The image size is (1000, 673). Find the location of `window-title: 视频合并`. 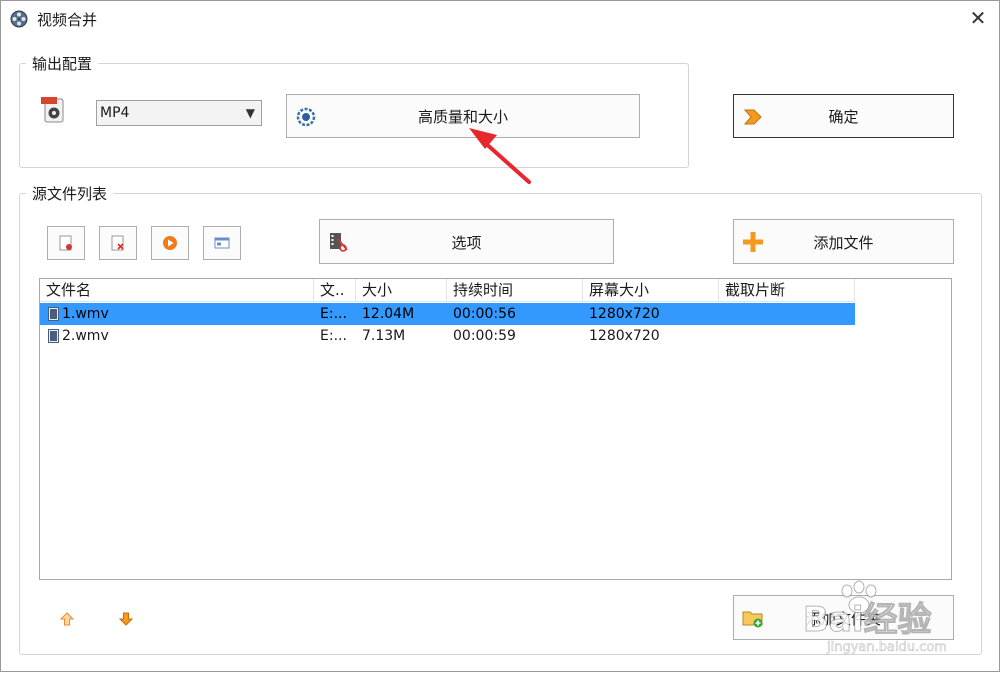

window-title: 视频合并 is located at coordinates (67, 20).